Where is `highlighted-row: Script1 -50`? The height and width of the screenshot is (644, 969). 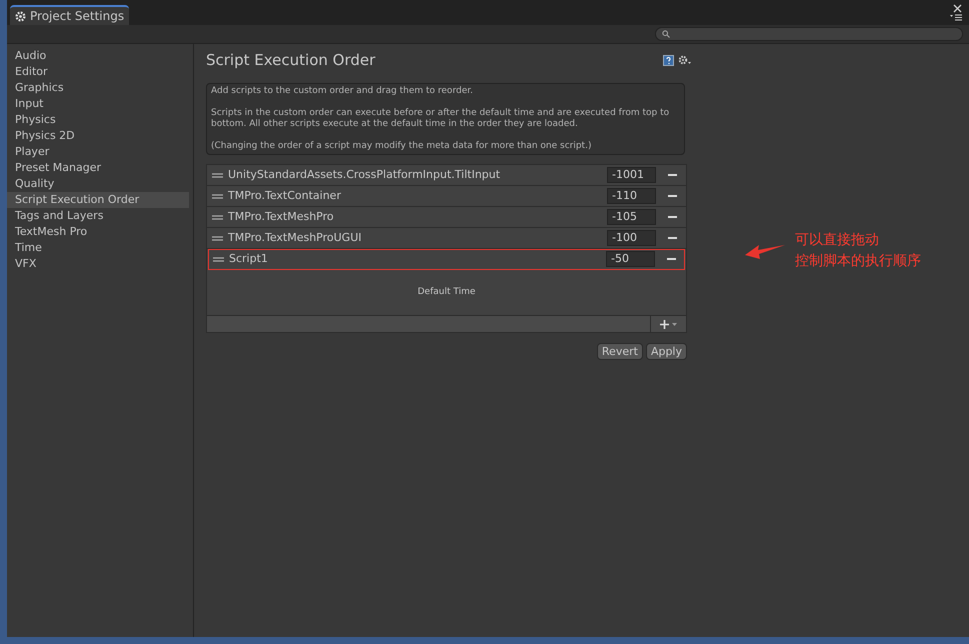
highlighted-row: Script1 -50 is located at coordinates (446, 259).